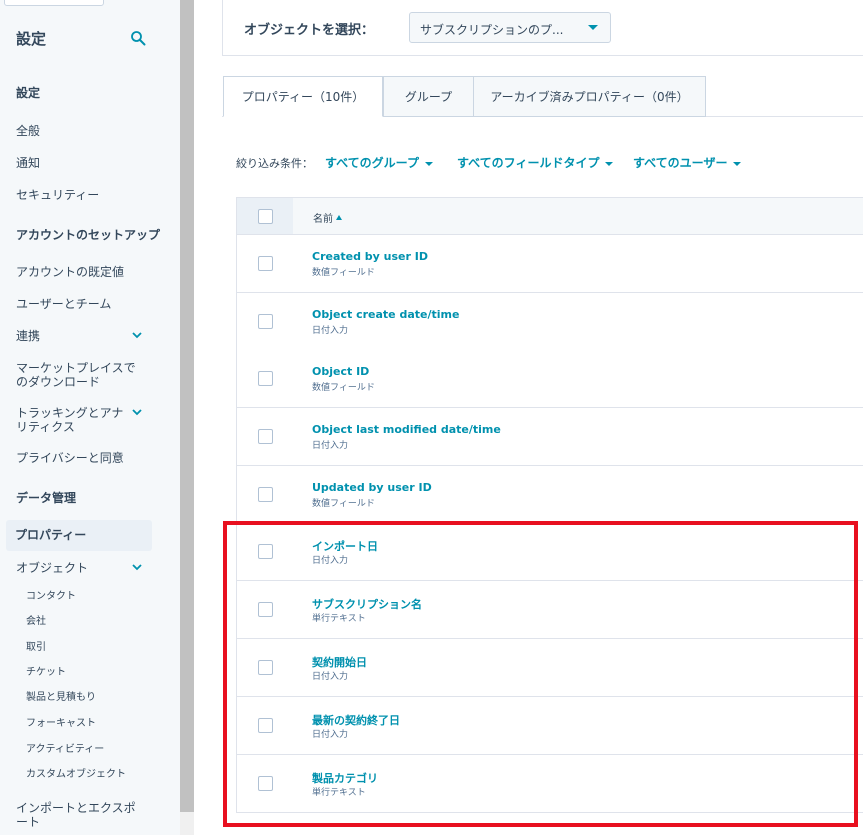 This screenshot has height=835, width=863. What do you see at coordinates (81, 375) in the screenshot?
I see `nav-item-marketplace-downloads: マーケットプレイスでのダウンロード` at bounding box center [81, 375].